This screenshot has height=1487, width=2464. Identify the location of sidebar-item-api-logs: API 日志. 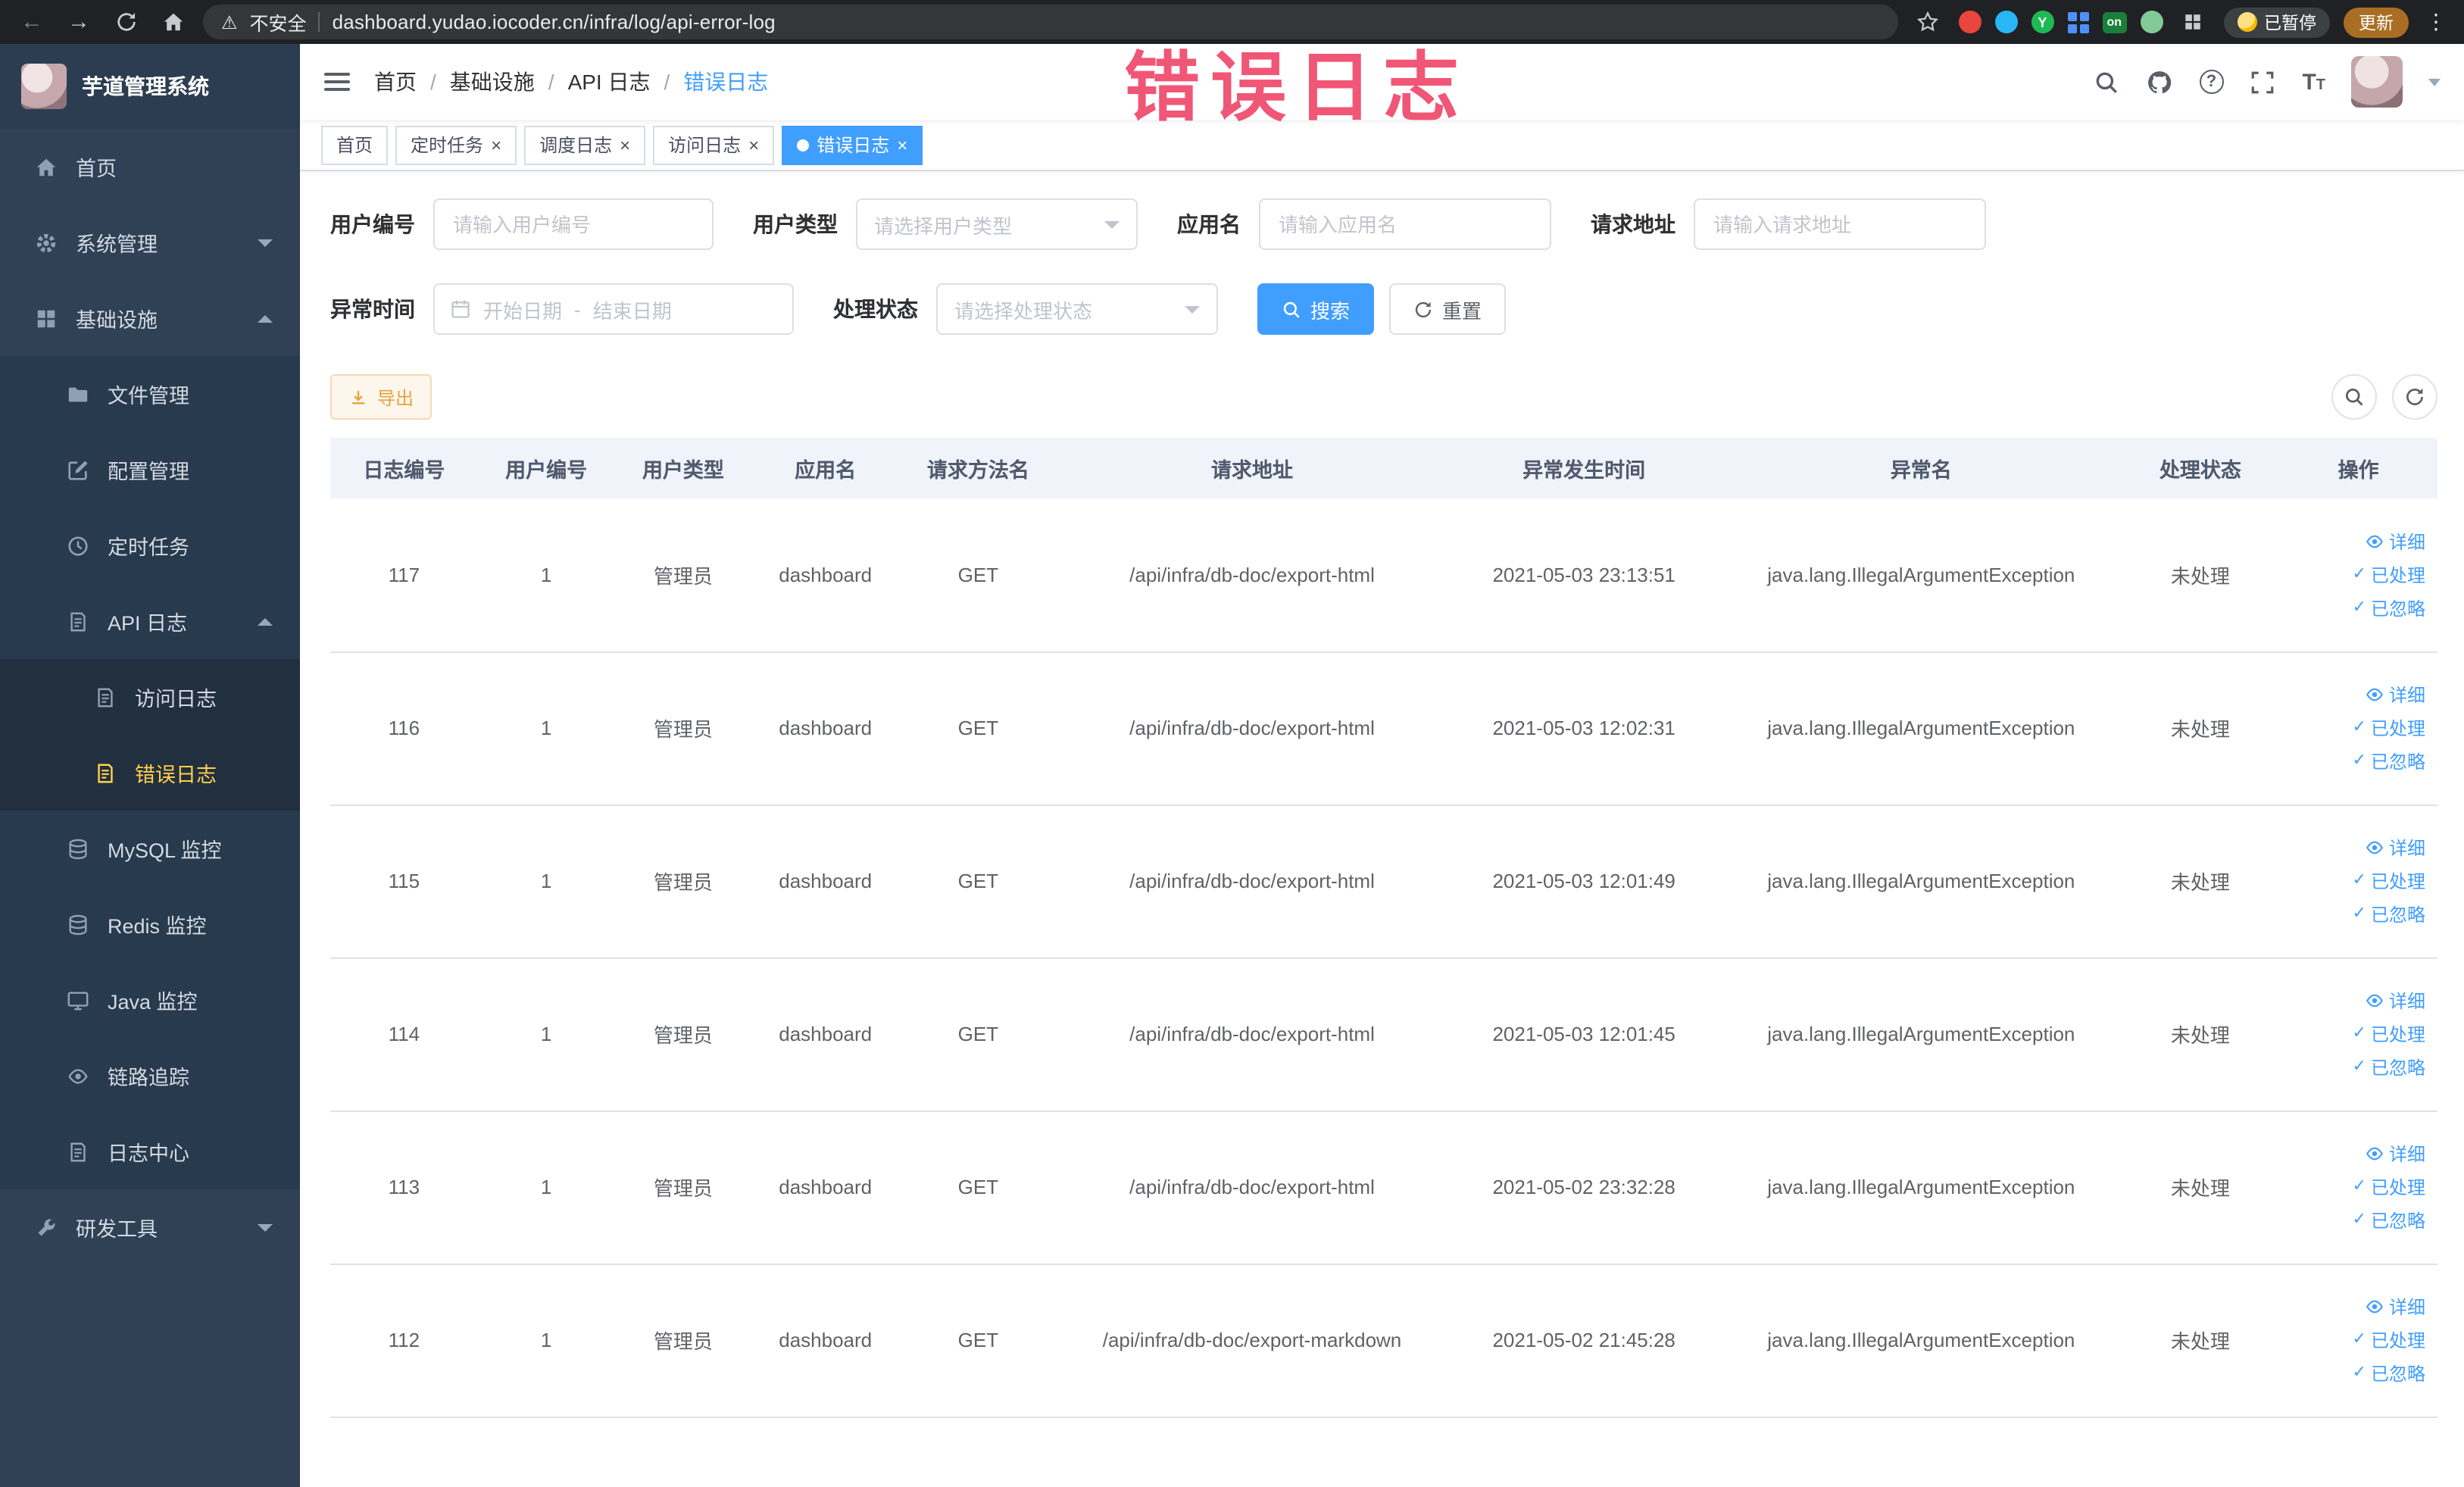
(150, 621).